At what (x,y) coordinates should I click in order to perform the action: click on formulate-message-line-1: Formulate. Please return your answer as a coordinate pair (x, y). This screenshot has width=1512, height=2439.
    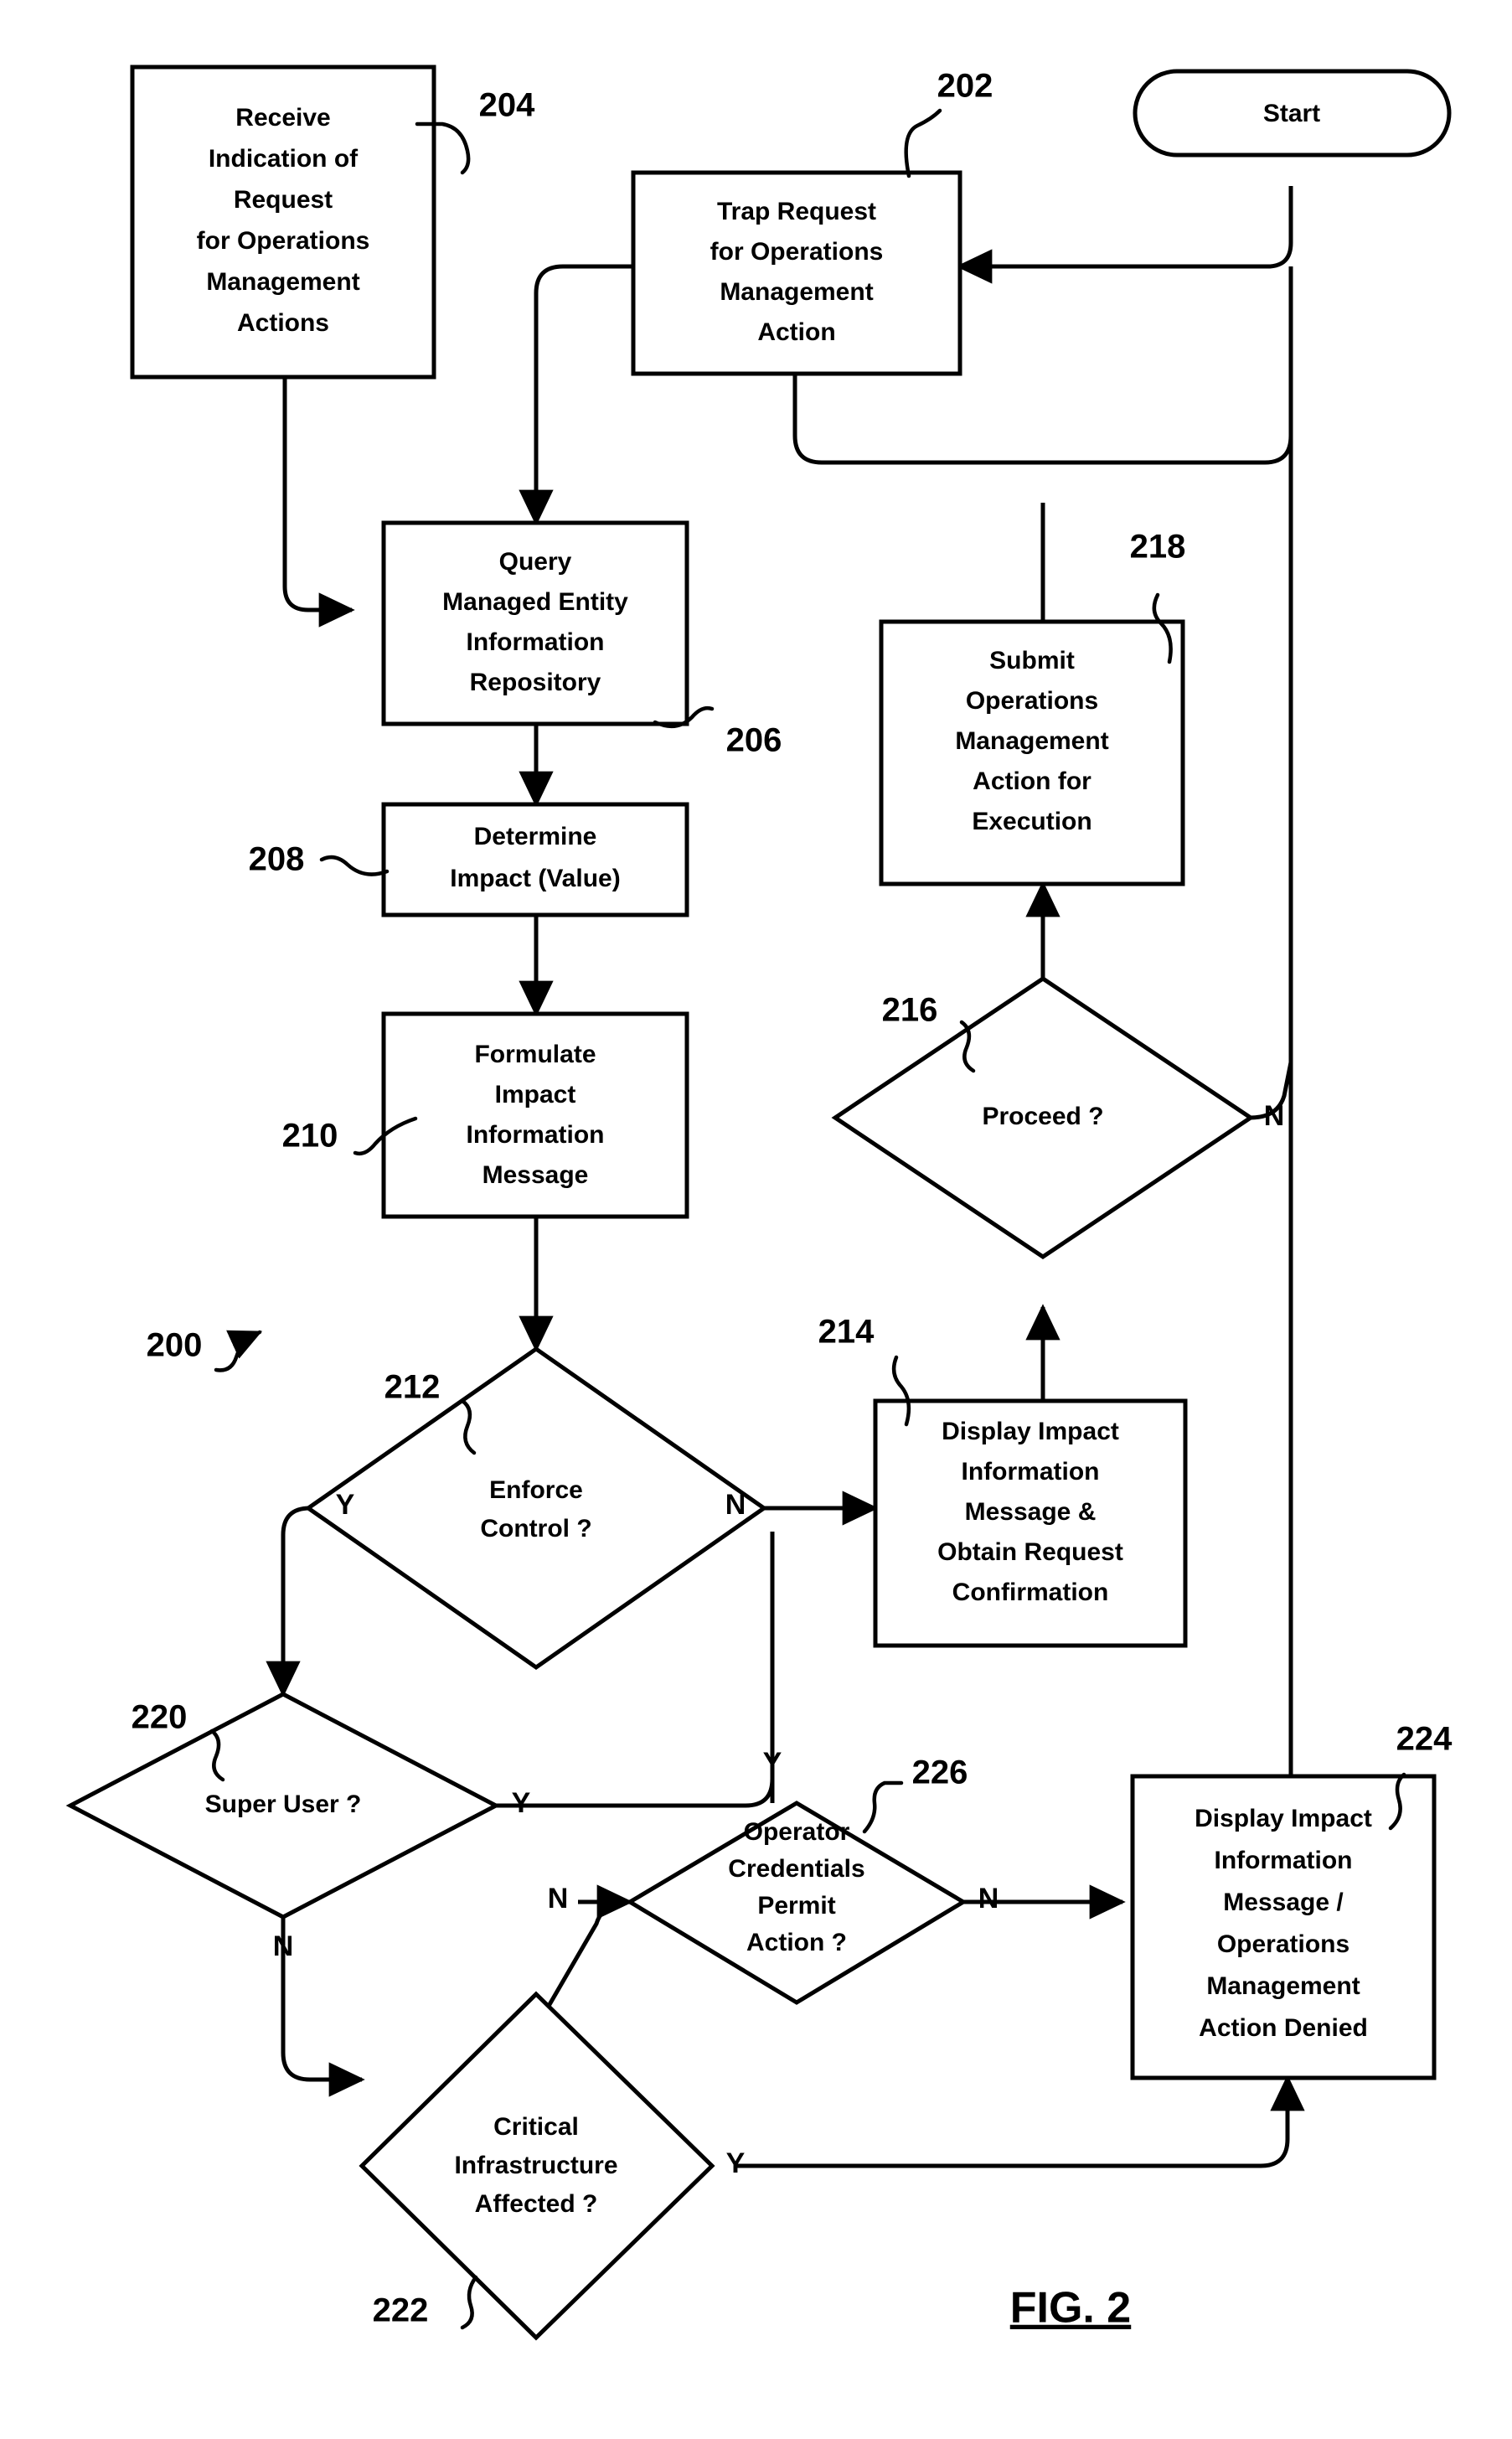
    Looking at the image, I should click on (535, 1054).